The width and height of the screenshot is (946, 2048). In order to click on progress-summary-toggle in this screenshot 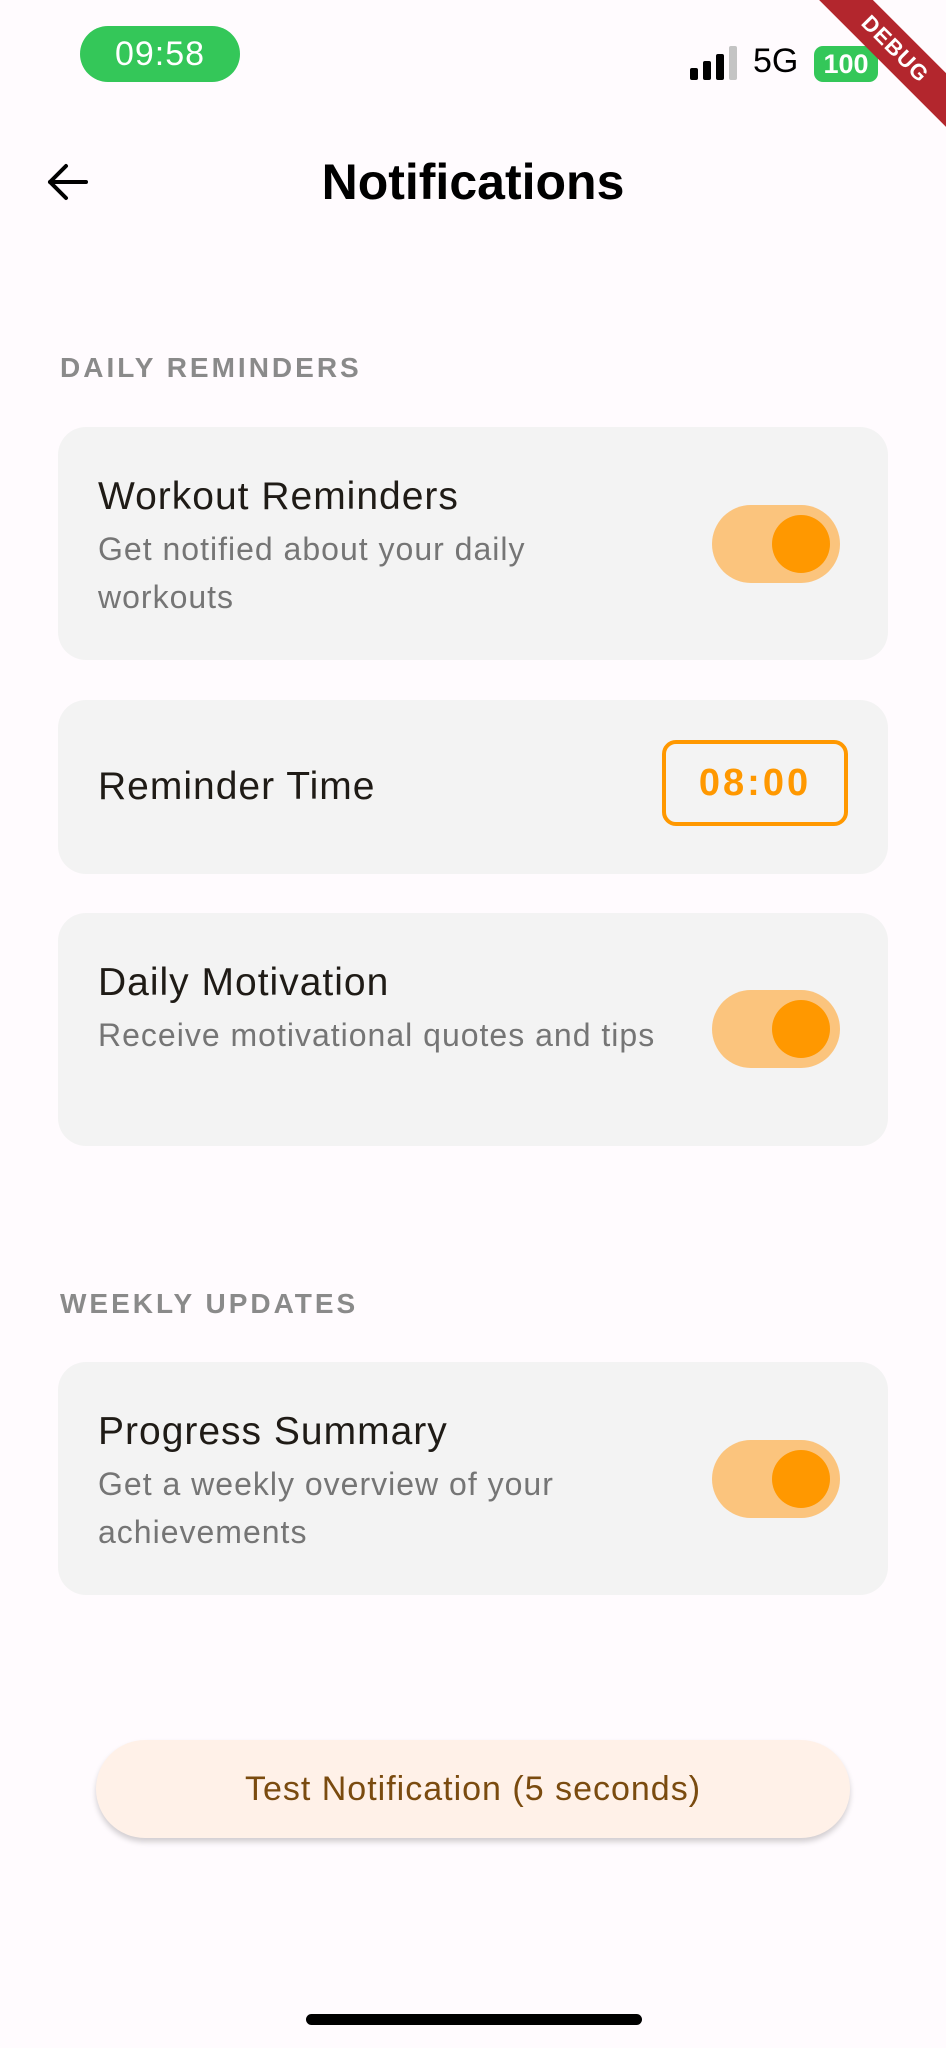, I will do `click(776, 1479)`.